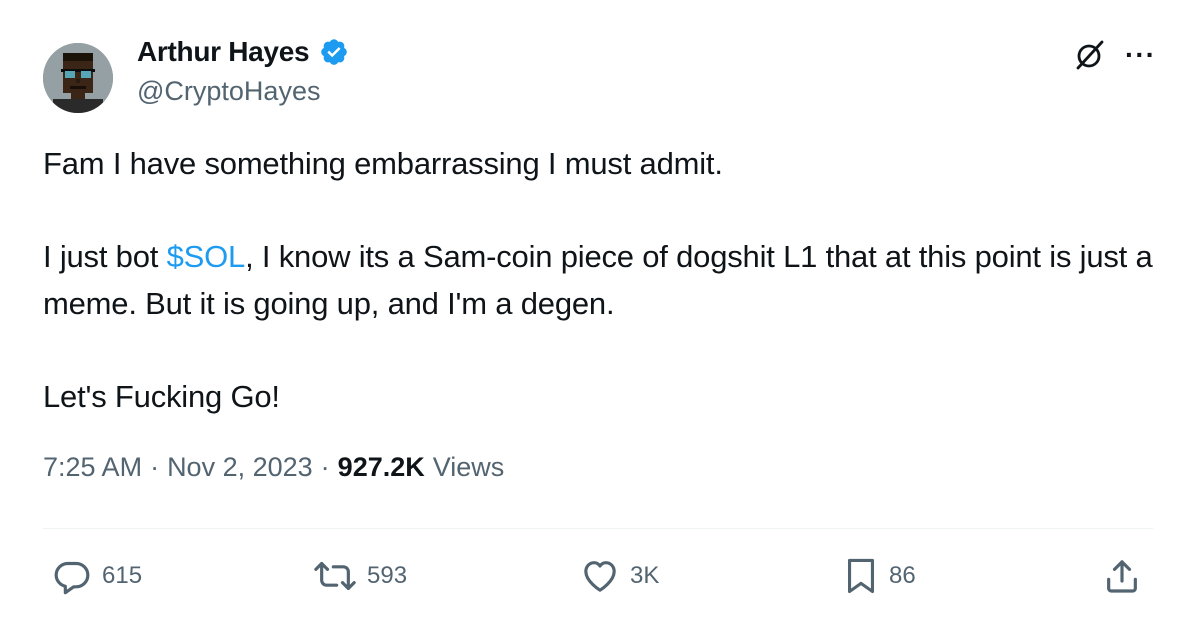 This screenshot has width=1200, height=622. I want to click on share-button, so click(1122, 576).